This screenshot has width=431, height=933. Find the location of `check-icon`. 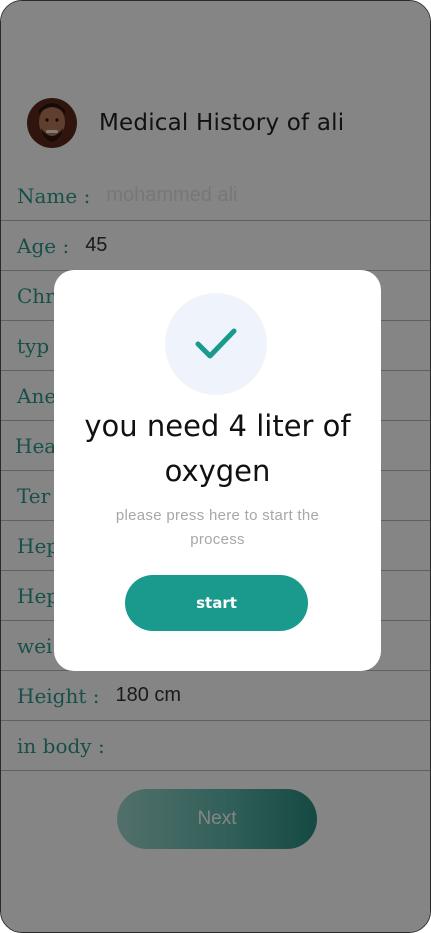

check-icon is located at coordinates (216, 343).